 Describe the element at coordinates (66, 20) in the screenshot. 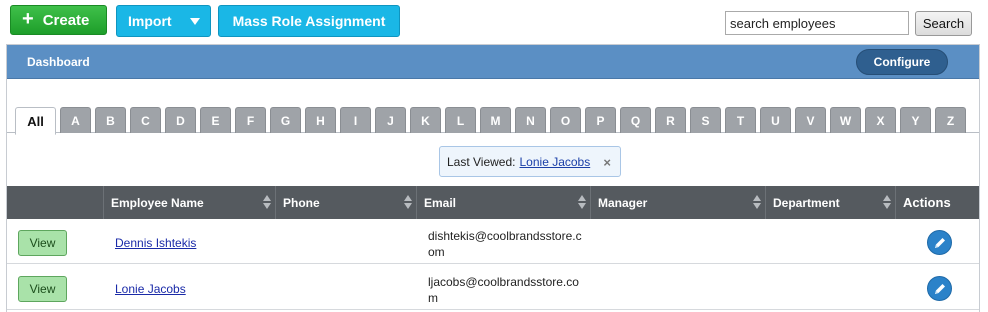

I see `create-label: Create` at that location.